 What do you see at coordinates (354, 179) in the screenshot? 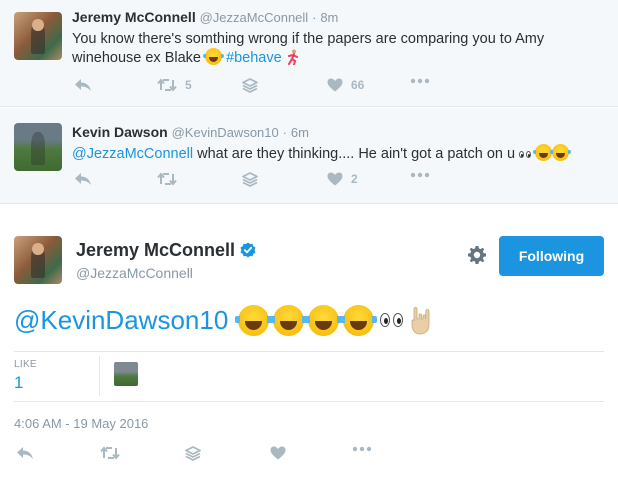
I see `like-count: 2` at bounding box center [354, 179].